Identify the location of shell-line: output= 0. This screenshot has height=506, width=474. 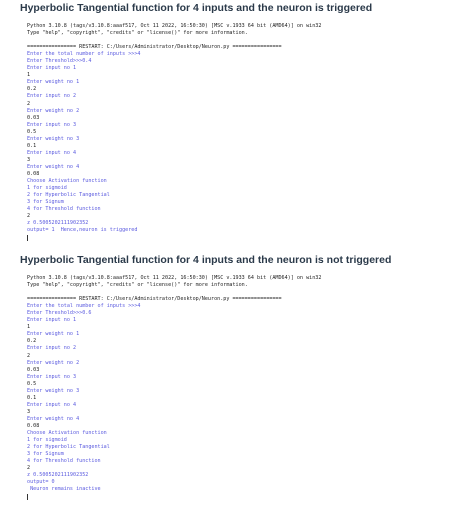
(41, 482).